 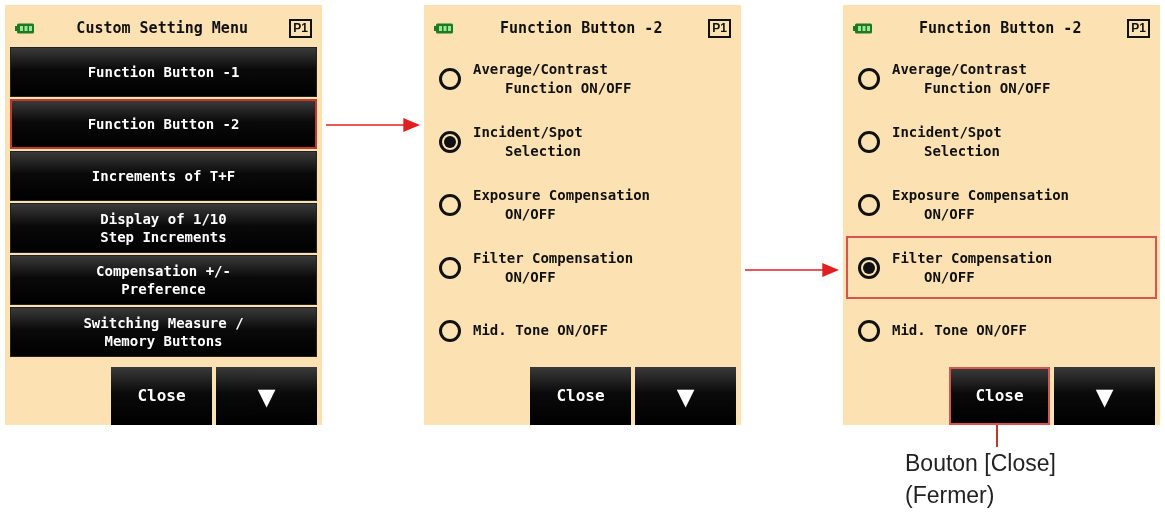 What do you see at coordinates (162, 28) in the screenshot?
I see `screen-title: Custom Setting Menu` at bounding box center [162, 28].